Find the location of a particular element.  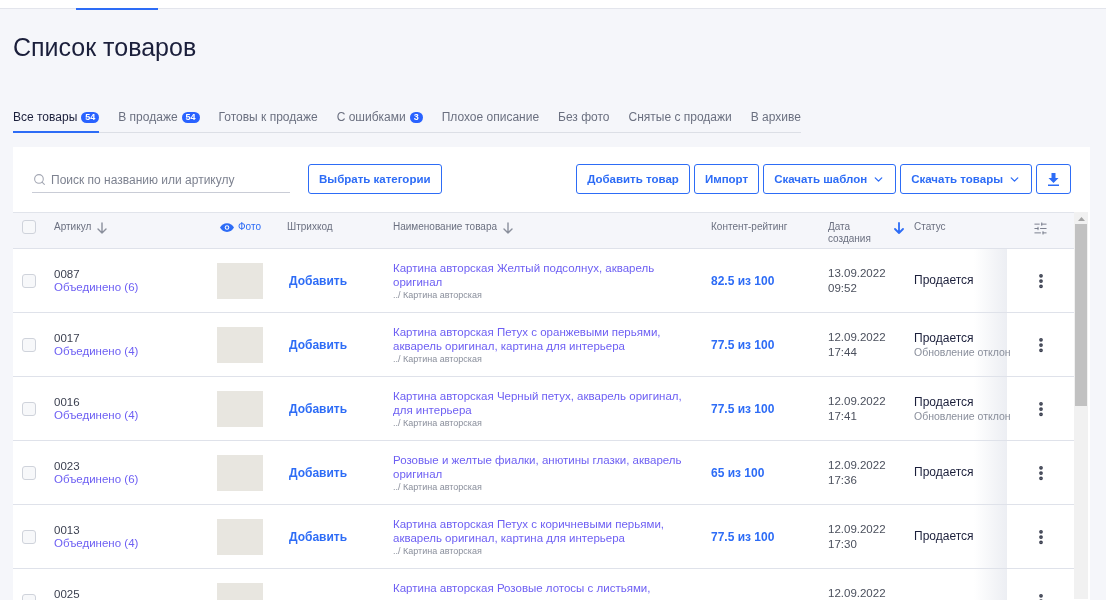

action-button: Добавить товар is located at coordinates (633, 179).